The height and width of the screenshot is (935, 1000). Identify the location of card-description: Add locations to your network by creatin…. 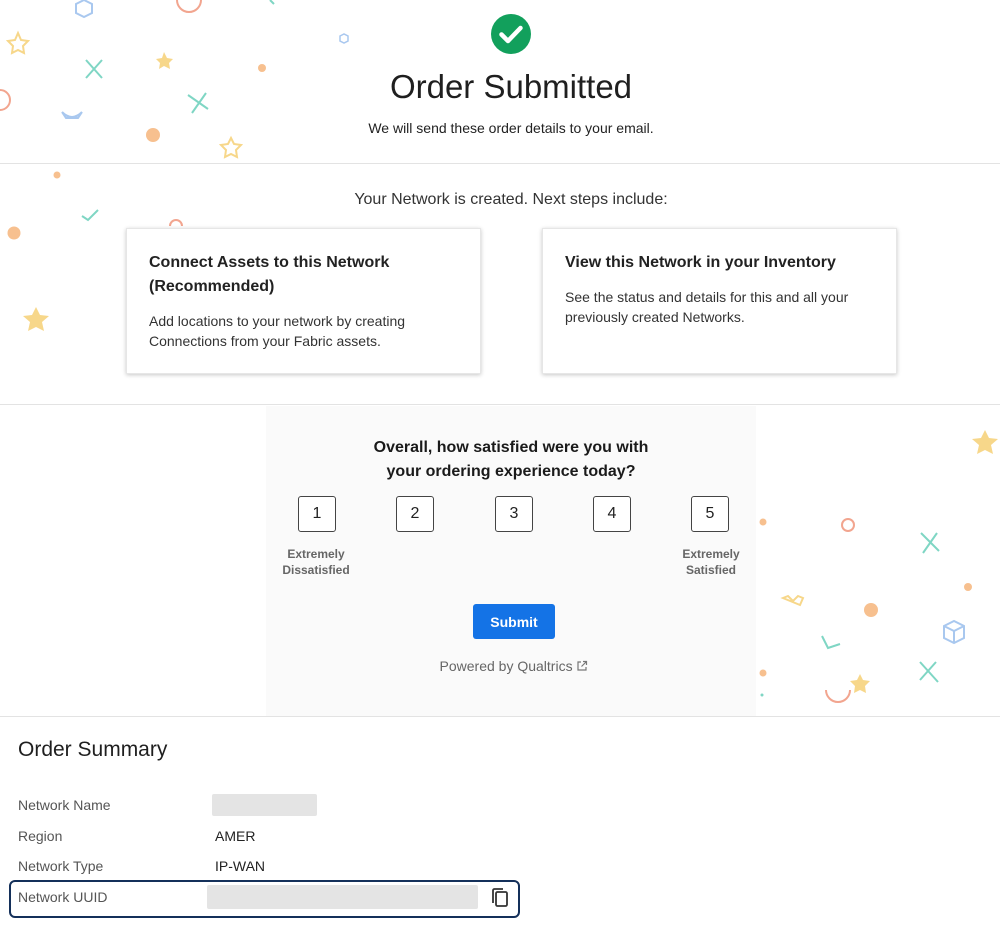
(277, 331).